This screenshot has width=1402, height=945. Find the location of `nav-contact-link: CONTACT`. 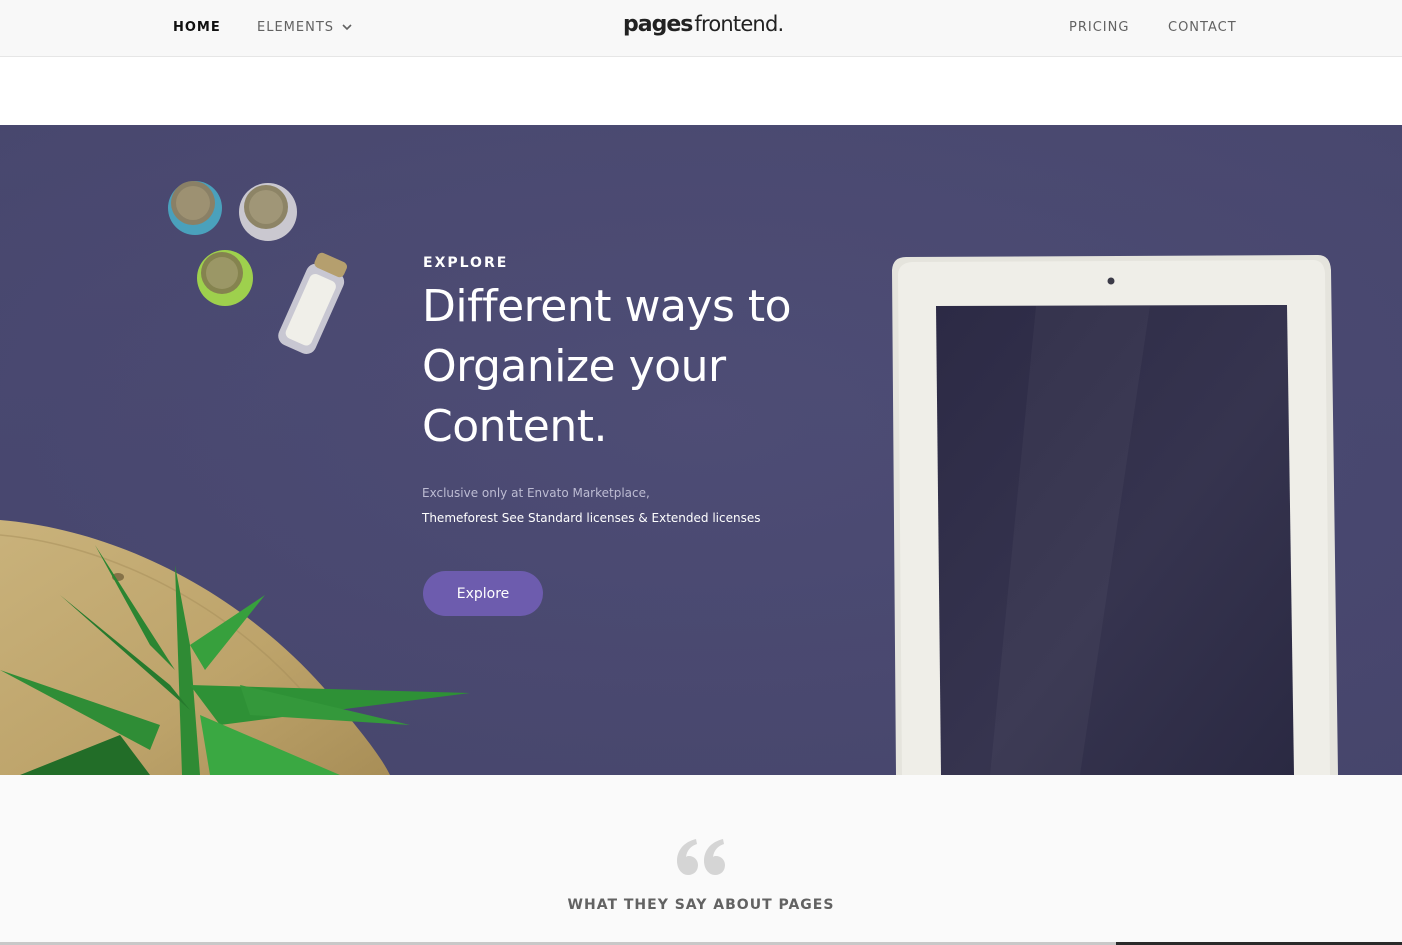

nav-contact-link: CONTACT is located at coordinates (1202, 27).